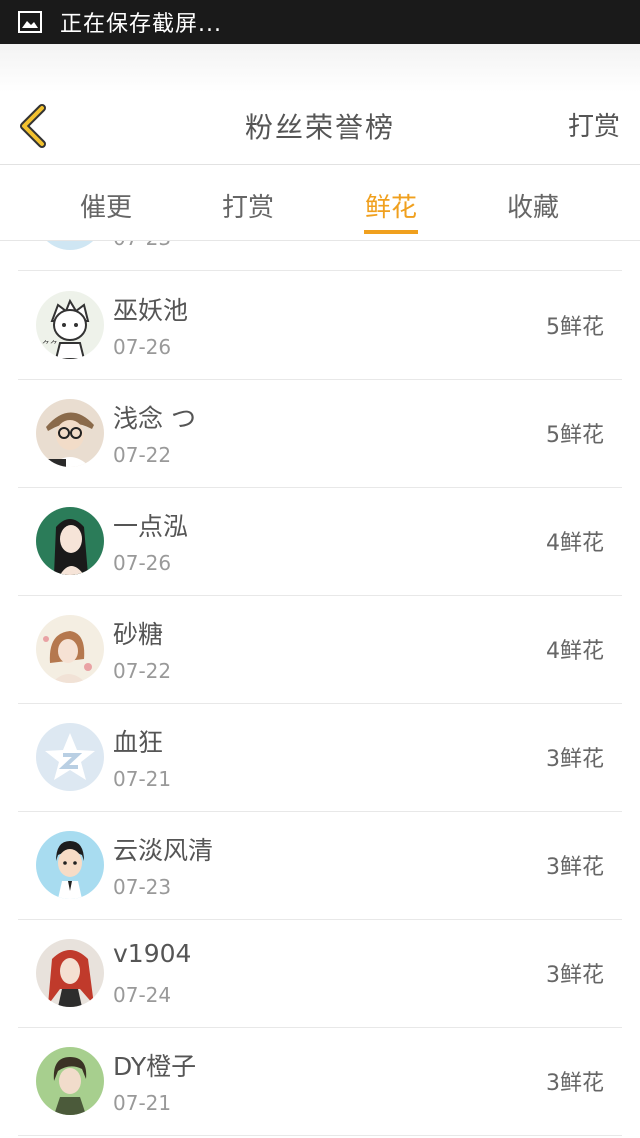 The width and height of the screenshot is (640, 1138). I want to click on sketch-character-avatar-icon: ⺈⺈, so click(70, 325).